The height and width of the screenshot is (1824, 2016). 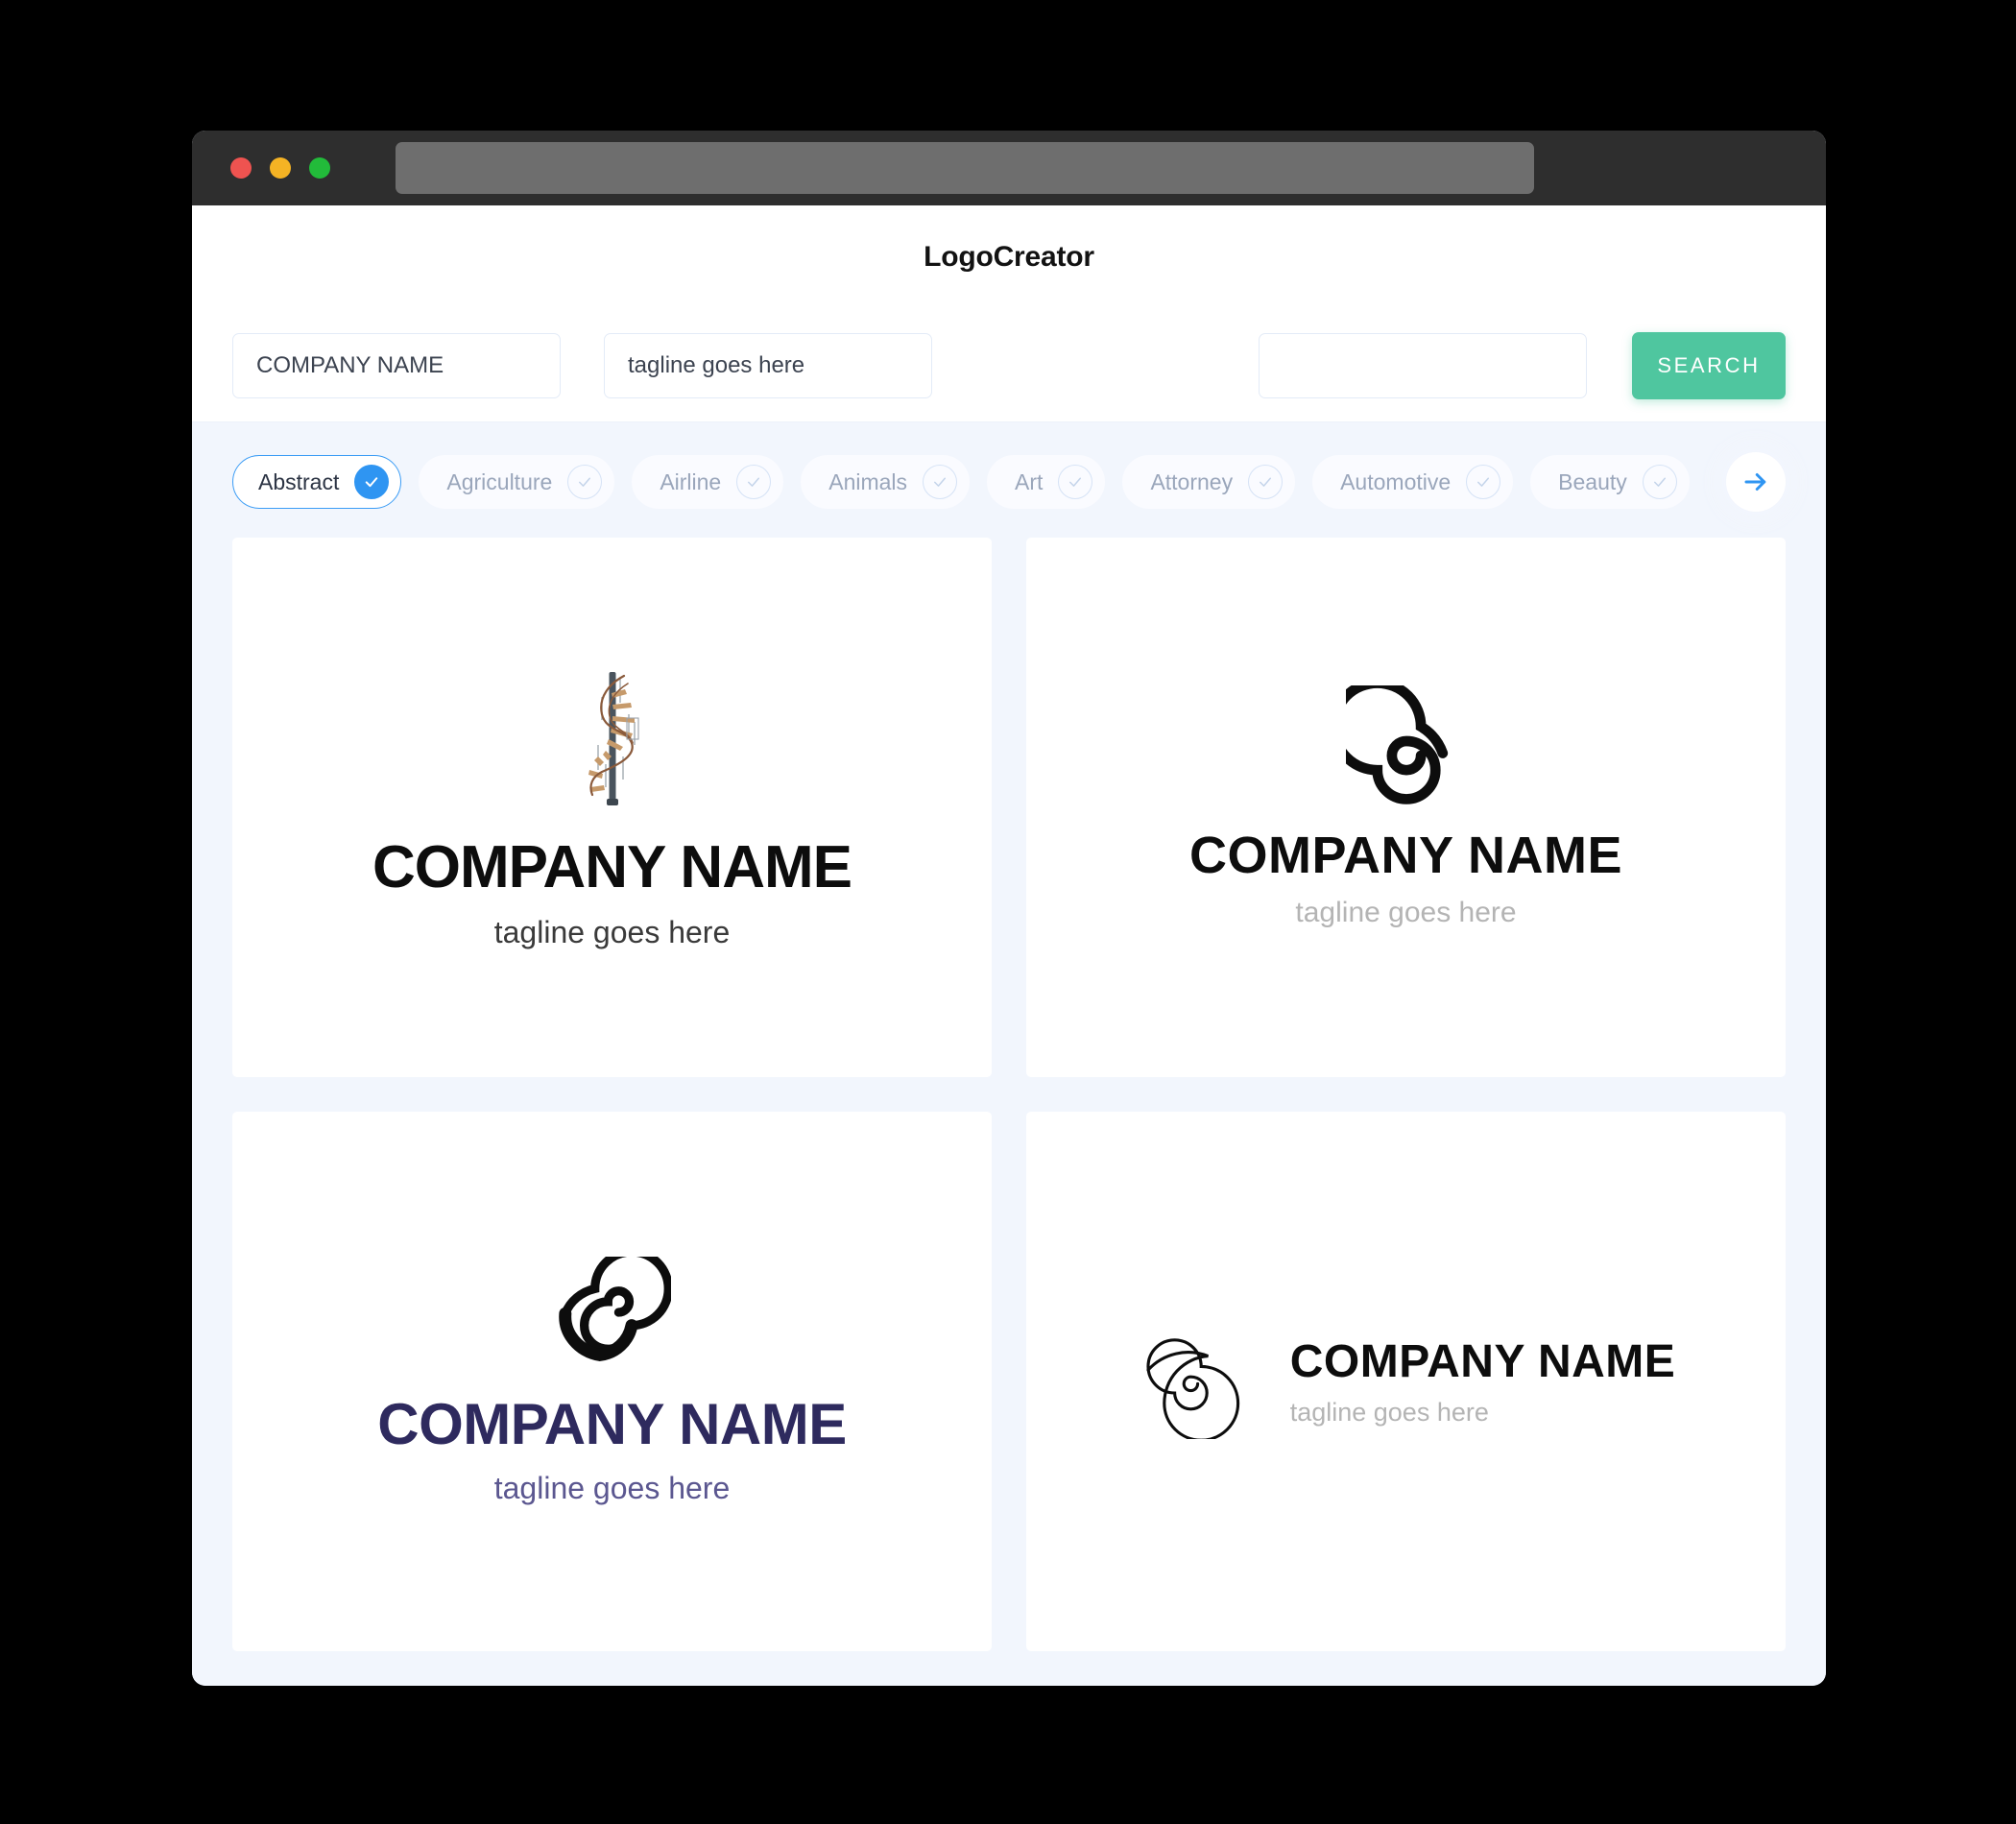 What do you see at coordinates (396, 365) in the screenshot?
I see `company-name-input` at bounding box center [396, 365].